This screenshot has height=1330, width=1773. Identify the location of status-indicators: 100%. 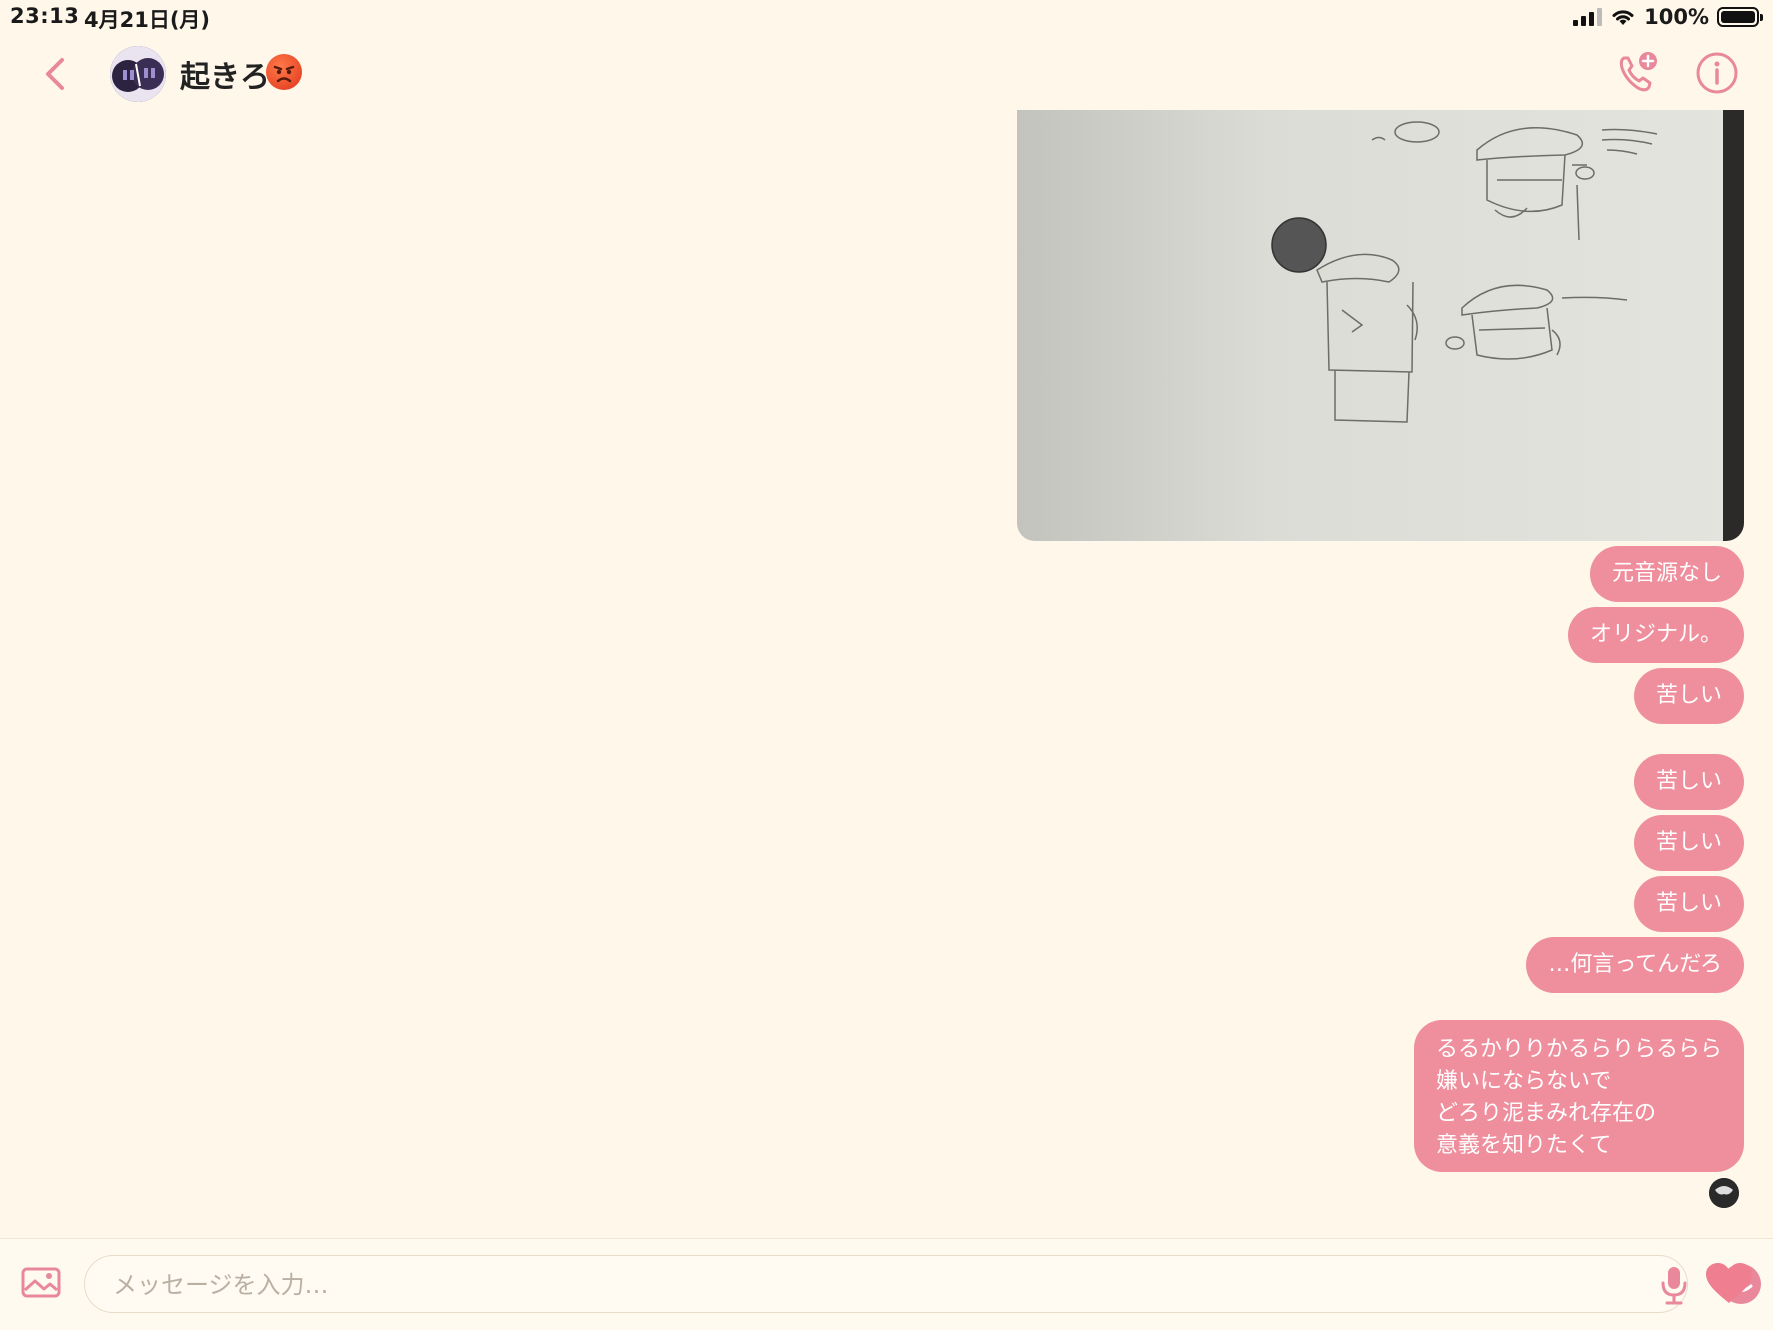
(1668, 17).